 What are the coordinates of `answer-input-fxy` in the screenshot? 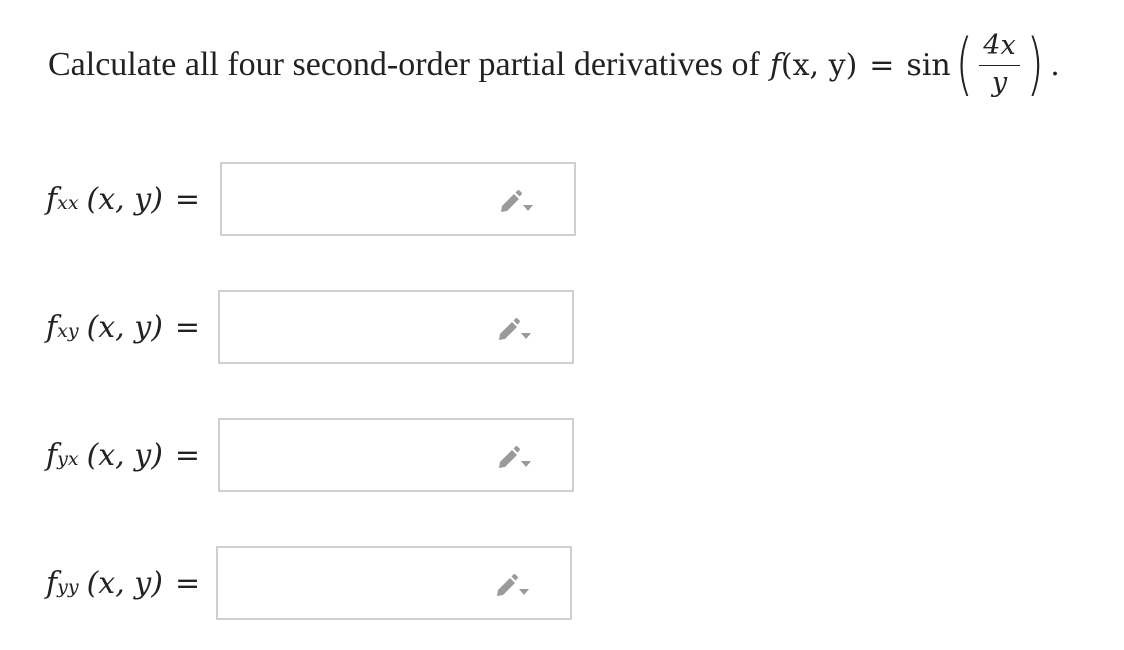 It's located at (396, 327).